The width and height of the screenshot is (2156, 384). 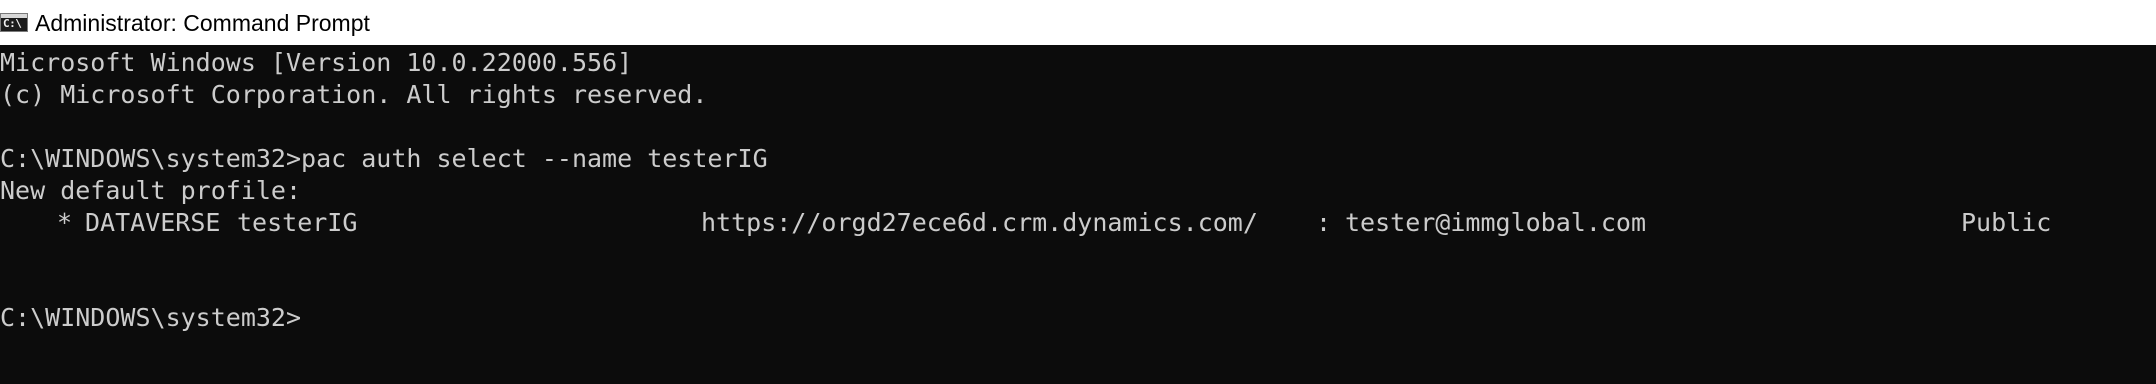 What do you see at coordinates (65, 222) in the screenshot?
I see `profile-active-marker: *` at bounding box center [65, 222].